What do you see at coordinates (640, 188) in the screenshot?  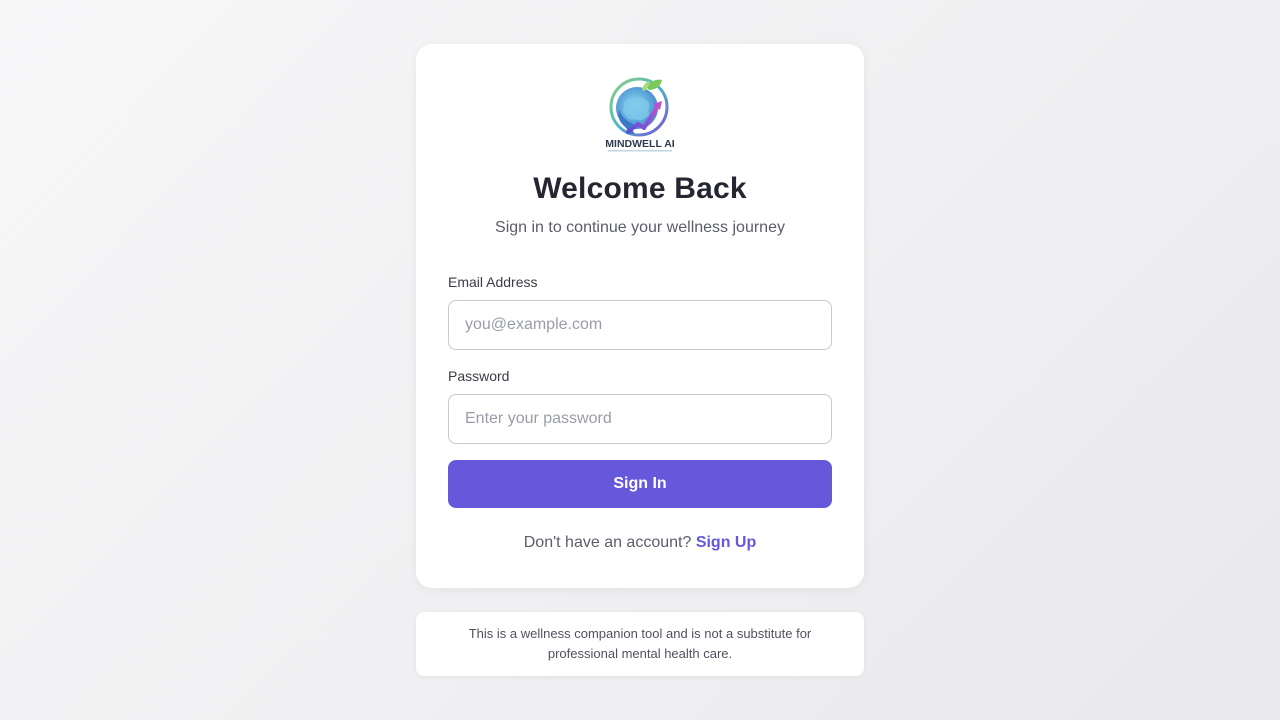 I see `page-title: Welcome Back` at bounding box center [640, 188].